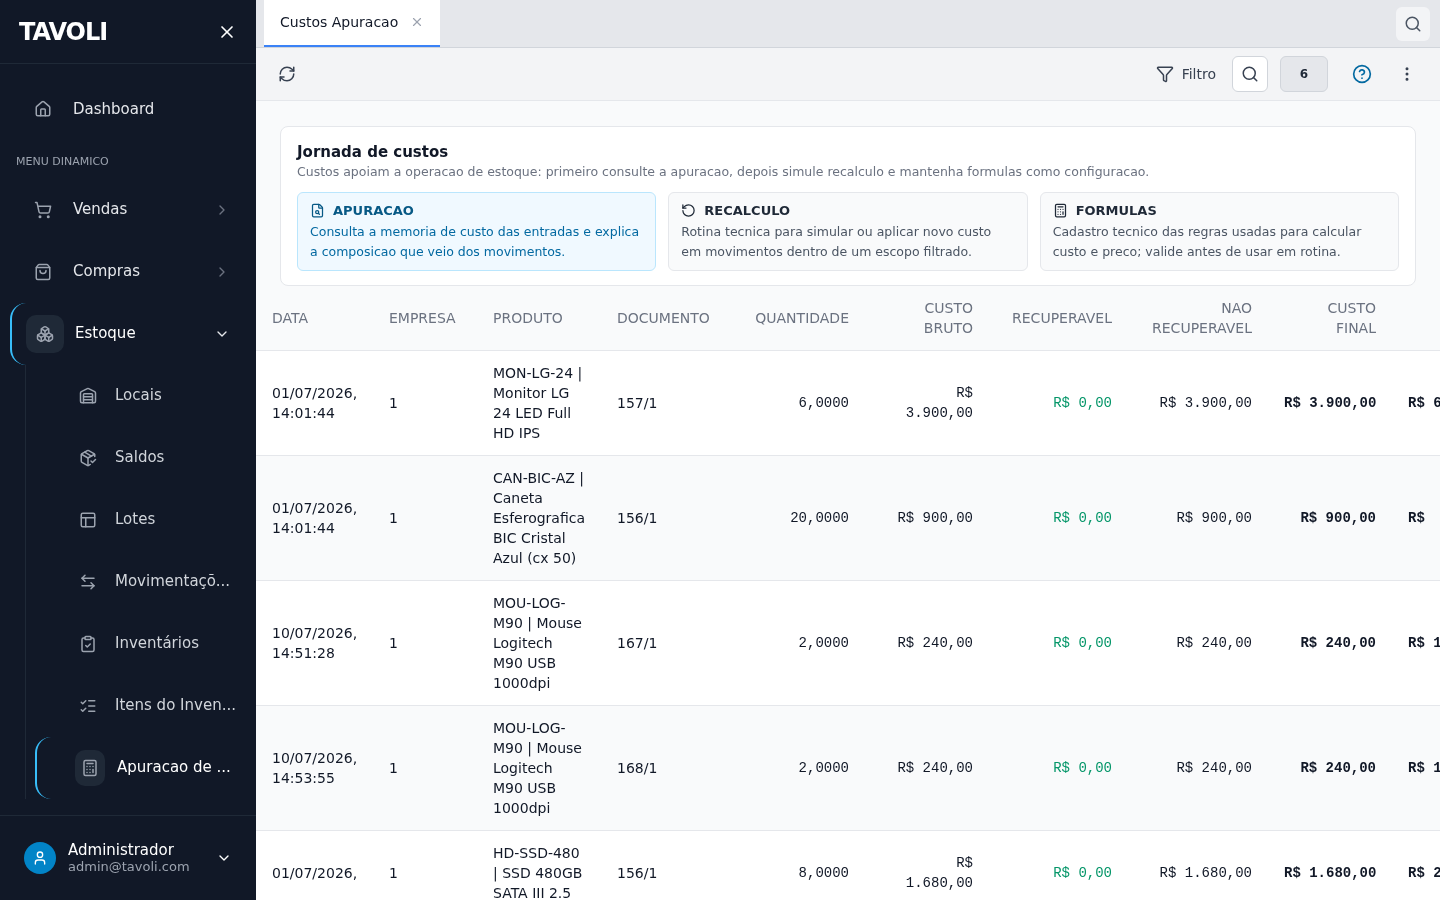 Image resolution: width=1440 pixels, height=900 pixels. Describe the element at coordinates (1202, 318) in the screenshot. I see `column-header: NAO RECUPERAVEL` at that location.